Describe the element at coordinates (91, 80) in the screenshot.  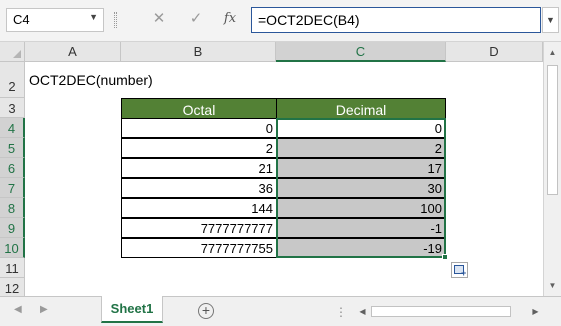
I see `sheet-title-cell: OCT2DEC(number)` at that location.